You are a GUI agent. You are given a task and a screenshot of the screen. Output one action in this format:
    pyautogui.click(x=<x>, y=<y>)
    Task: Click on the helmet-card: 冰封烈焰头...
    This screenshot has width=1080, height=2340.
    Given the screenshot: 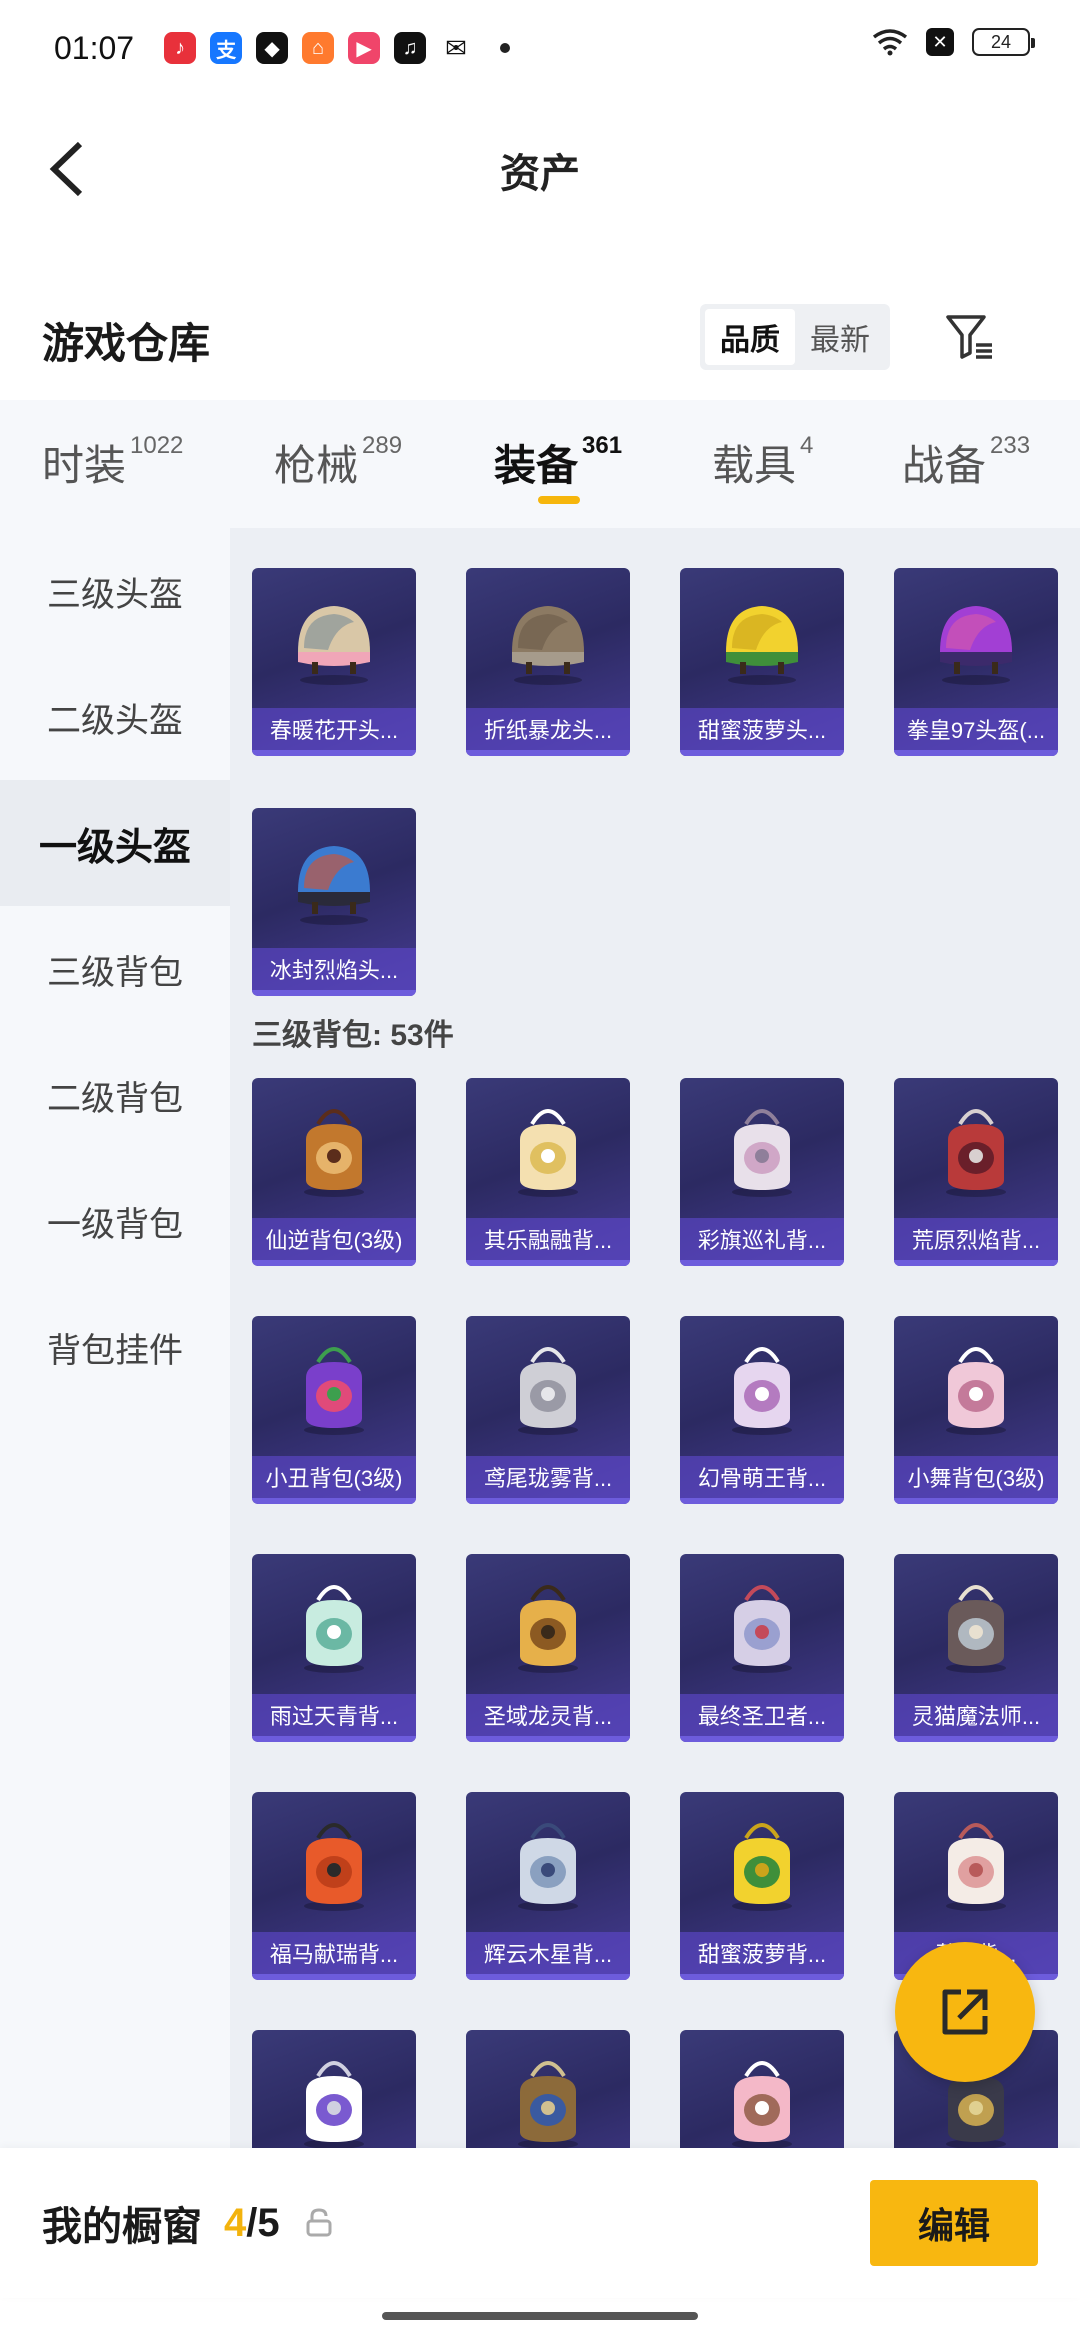 What is the action you would take?
    pyautogui.click(x=334, y=902)
    